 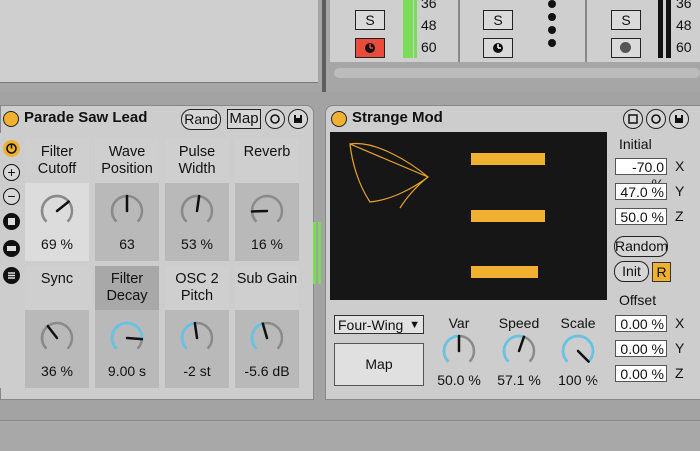 What do you see at coordinates (201, 119) in the screenshot?
I see `rand-button: Rand` at bounding box center [201, 119].